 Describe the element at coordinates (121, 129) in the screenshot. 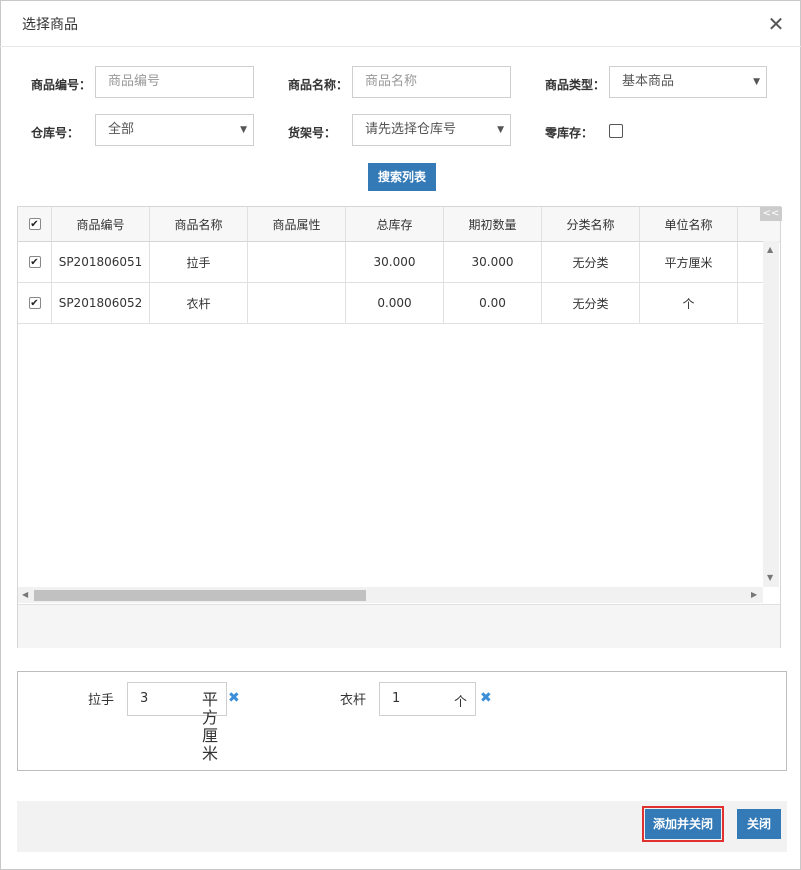

I see `warehouse-value: 全部` at that location.